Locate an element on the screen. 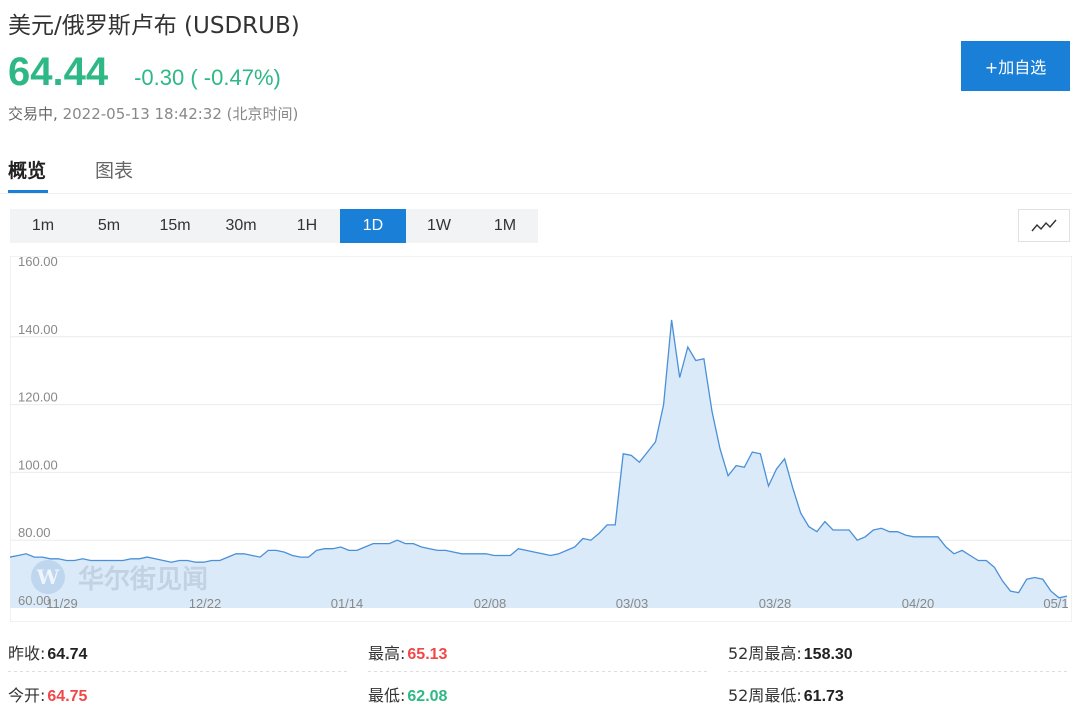 The image size is (1080, 709). period-1d: 1D is located at coordinates (373, 226).